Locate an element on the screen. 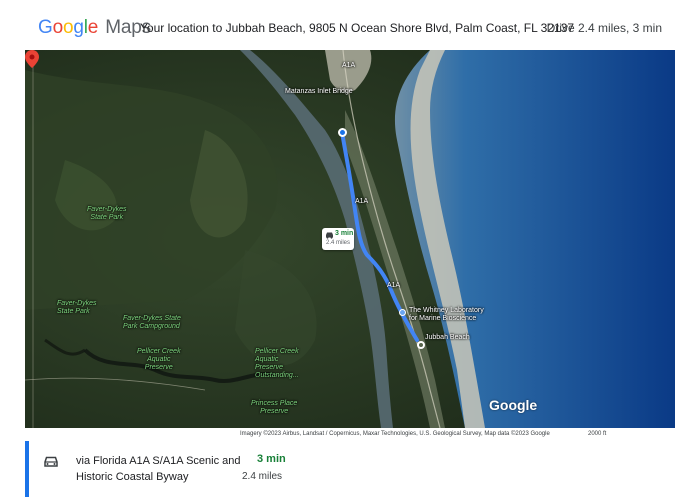 The image size is (700, 500). route-time-card: 3 min 2.4 miles is located at coordinates (338, 239).